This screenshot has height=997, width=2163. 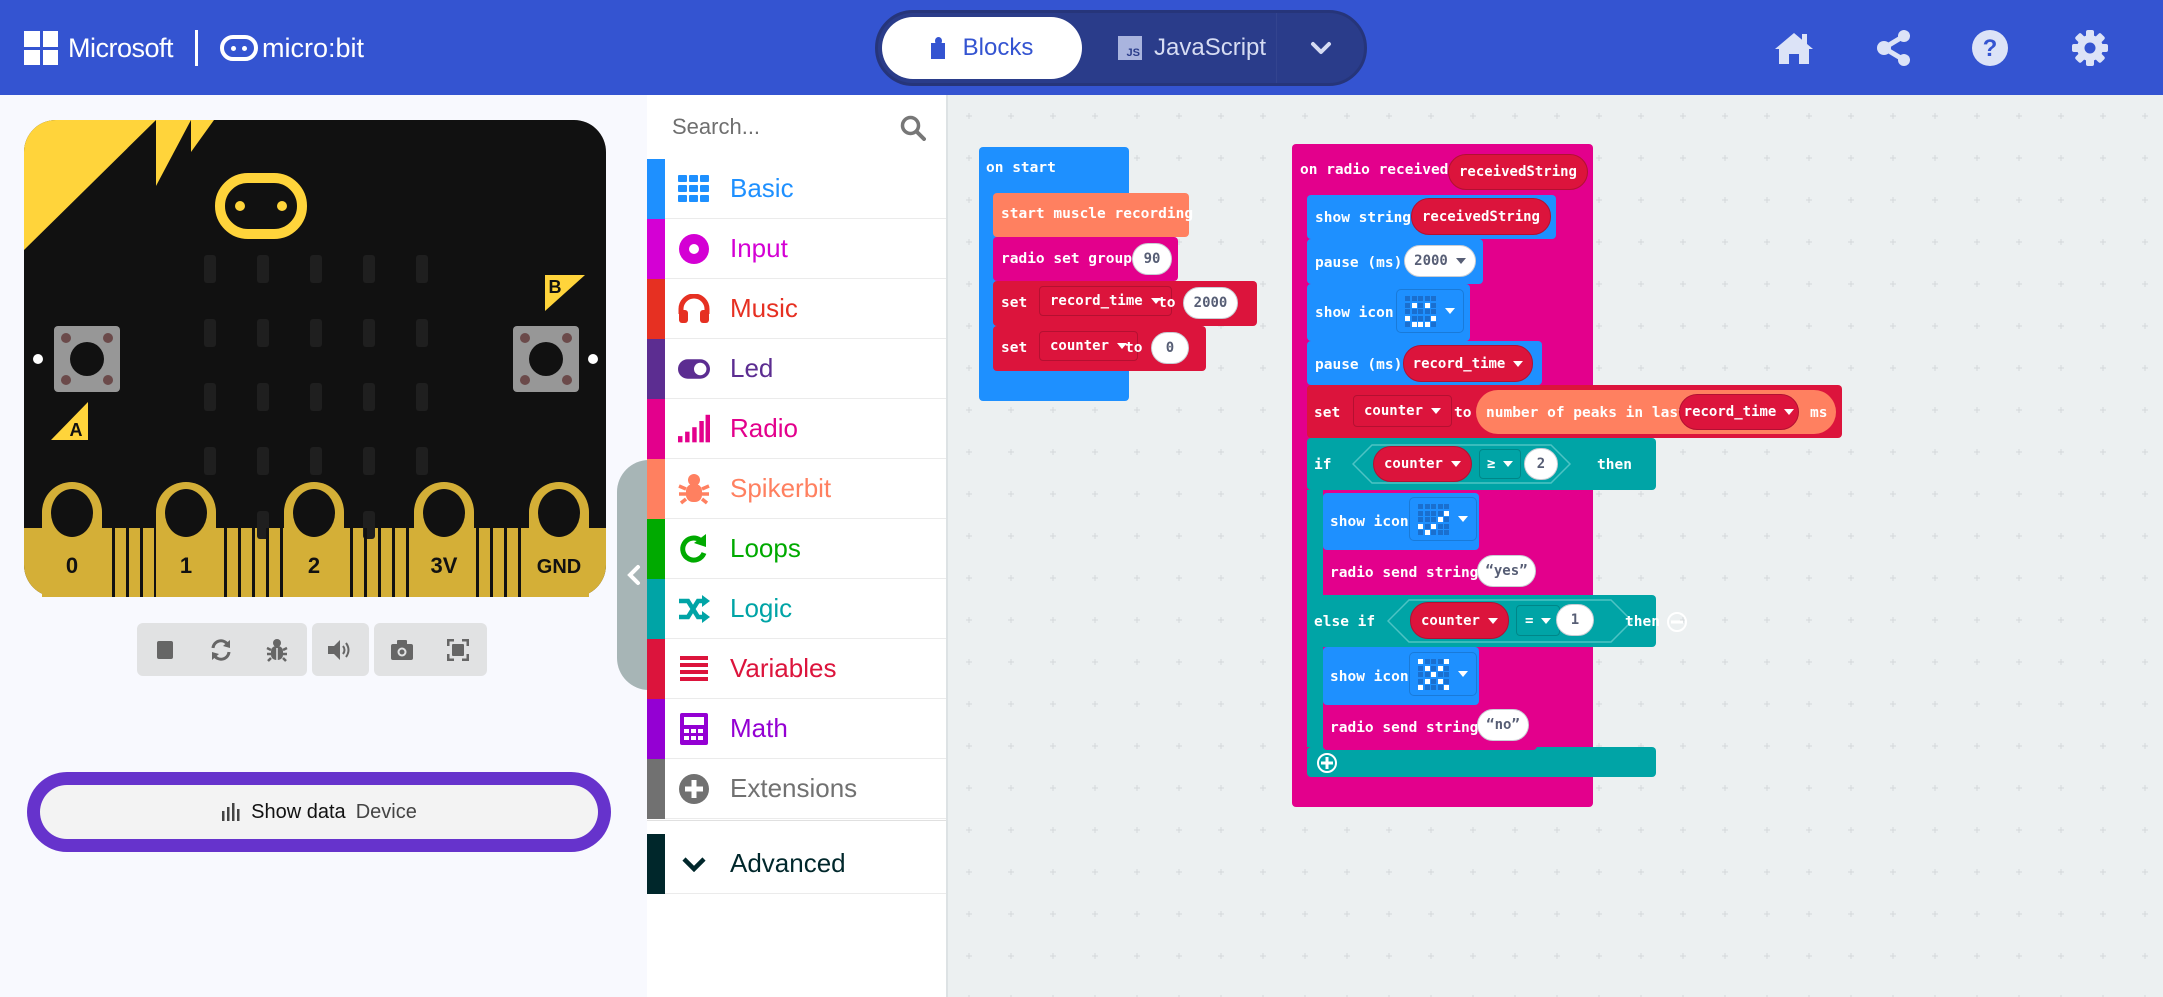 I want to click on category-input: Input, so click(x=796, y=248).